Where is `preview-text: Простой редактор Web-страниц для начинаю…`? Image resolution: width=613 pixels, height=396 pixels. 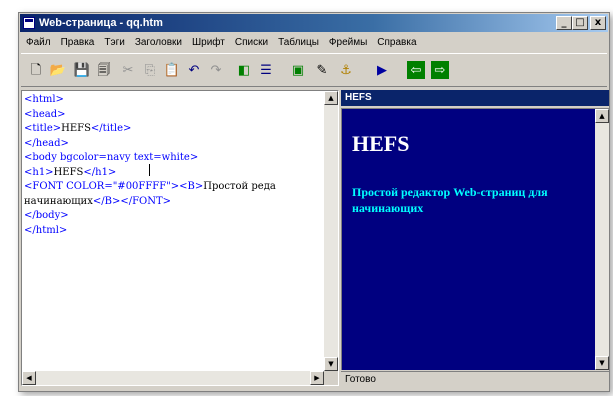 preview-text: Простой редактор Web-страниц для начинаю… is located at coordinates (450, 200).